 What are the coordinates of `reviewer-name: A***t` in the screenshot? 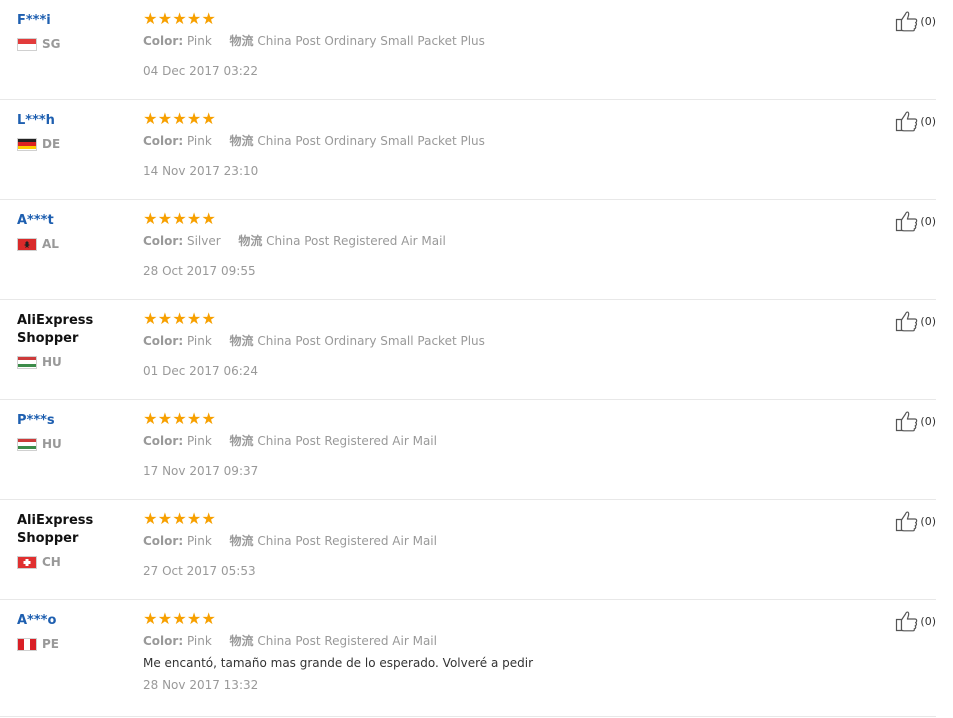 It's located at (72, 221).